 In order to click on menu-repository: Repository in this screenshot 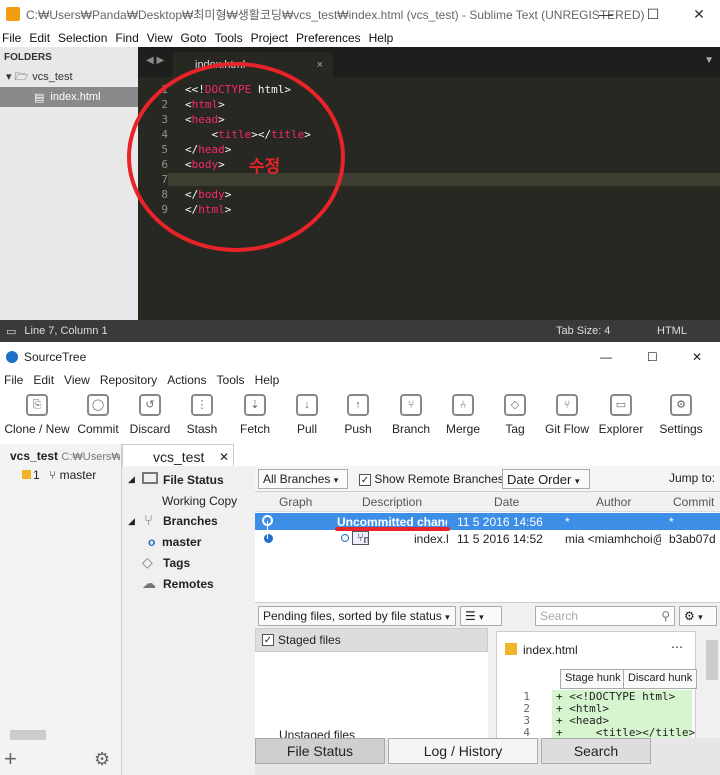, I will do `click(129, 380)`.